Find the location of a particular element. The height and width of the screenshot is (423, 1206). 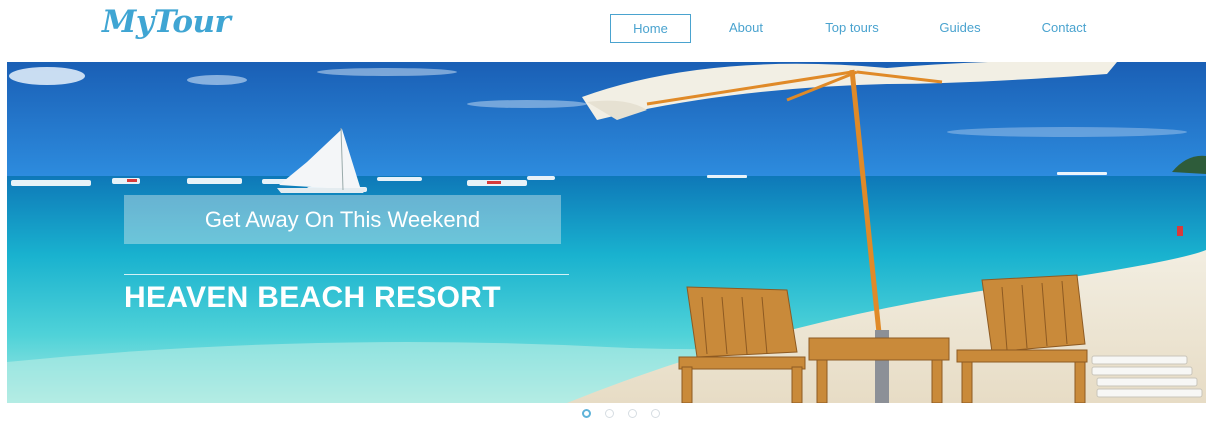

nav-top-tours: Top tours is located at coordinates (852, 28).